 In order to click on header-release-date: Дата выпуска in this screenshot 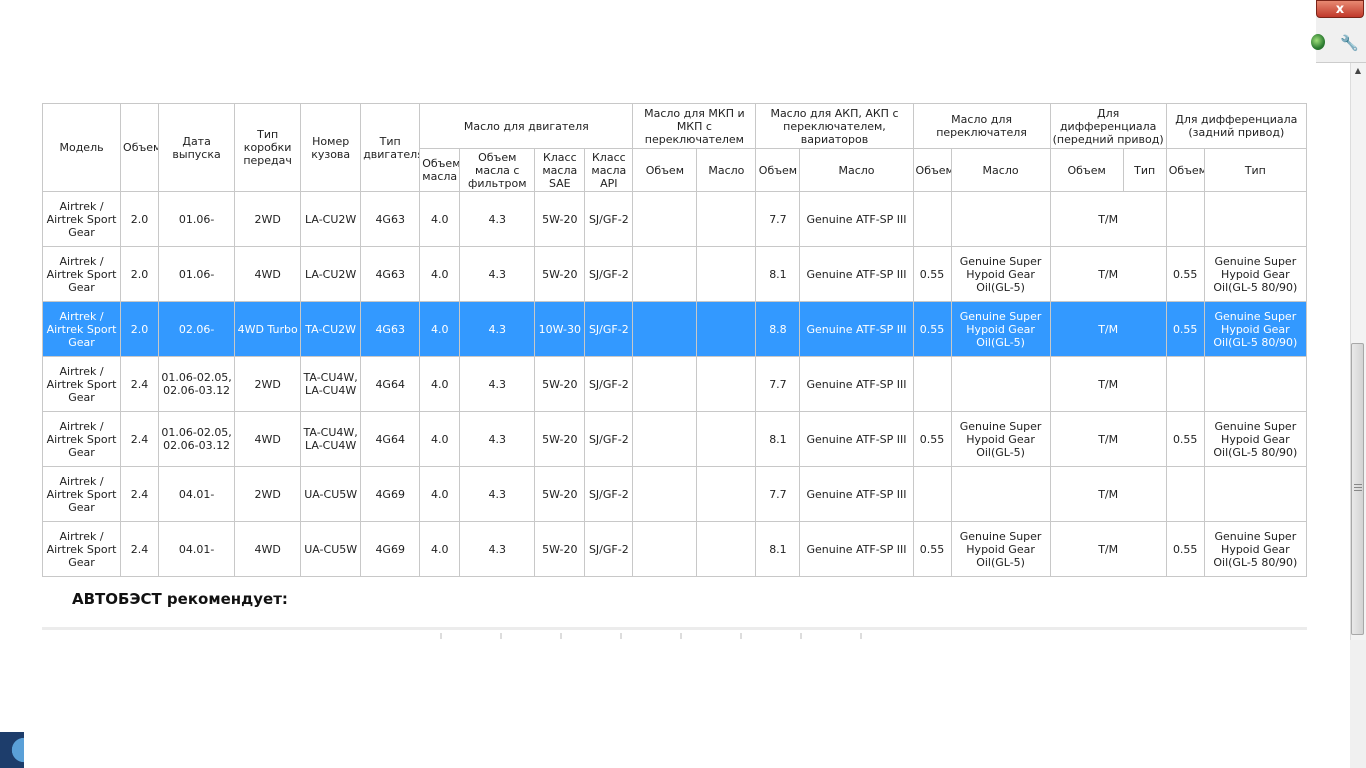, I will do `click(197, 147)`.